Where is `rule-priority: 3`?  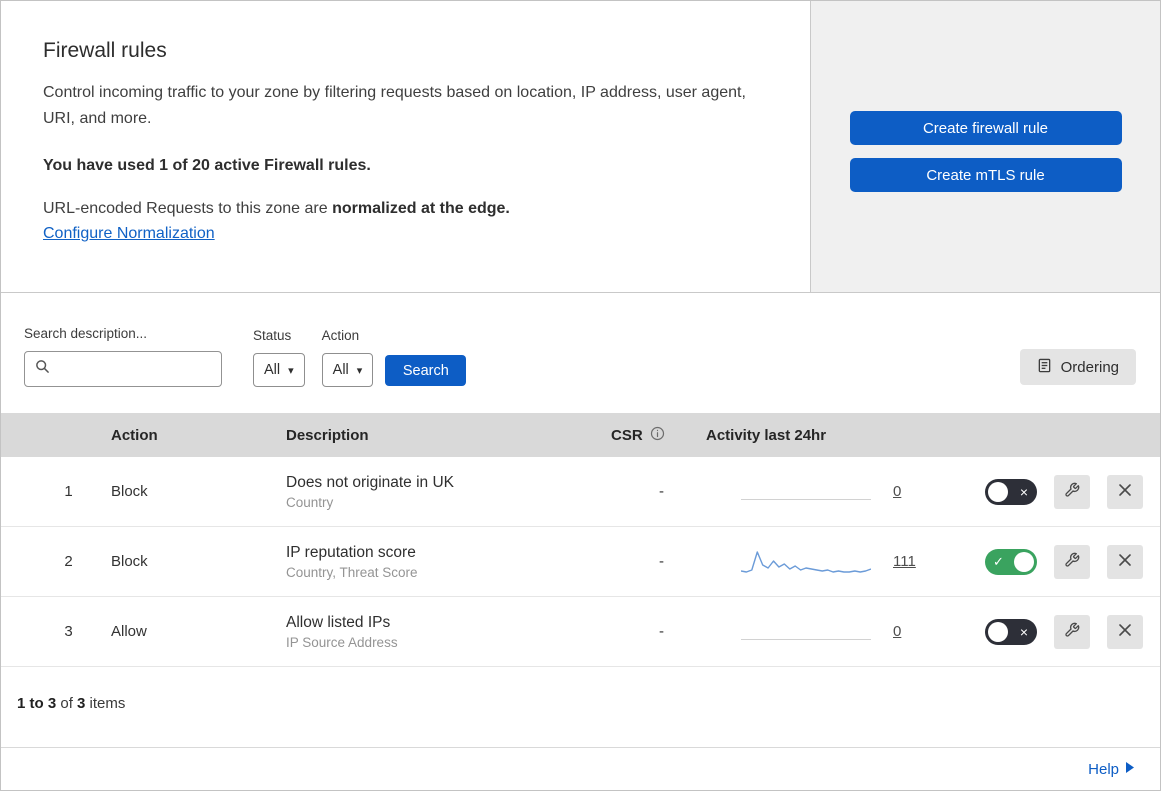
rule-priority: 3 is located at coordinates (68, 631).